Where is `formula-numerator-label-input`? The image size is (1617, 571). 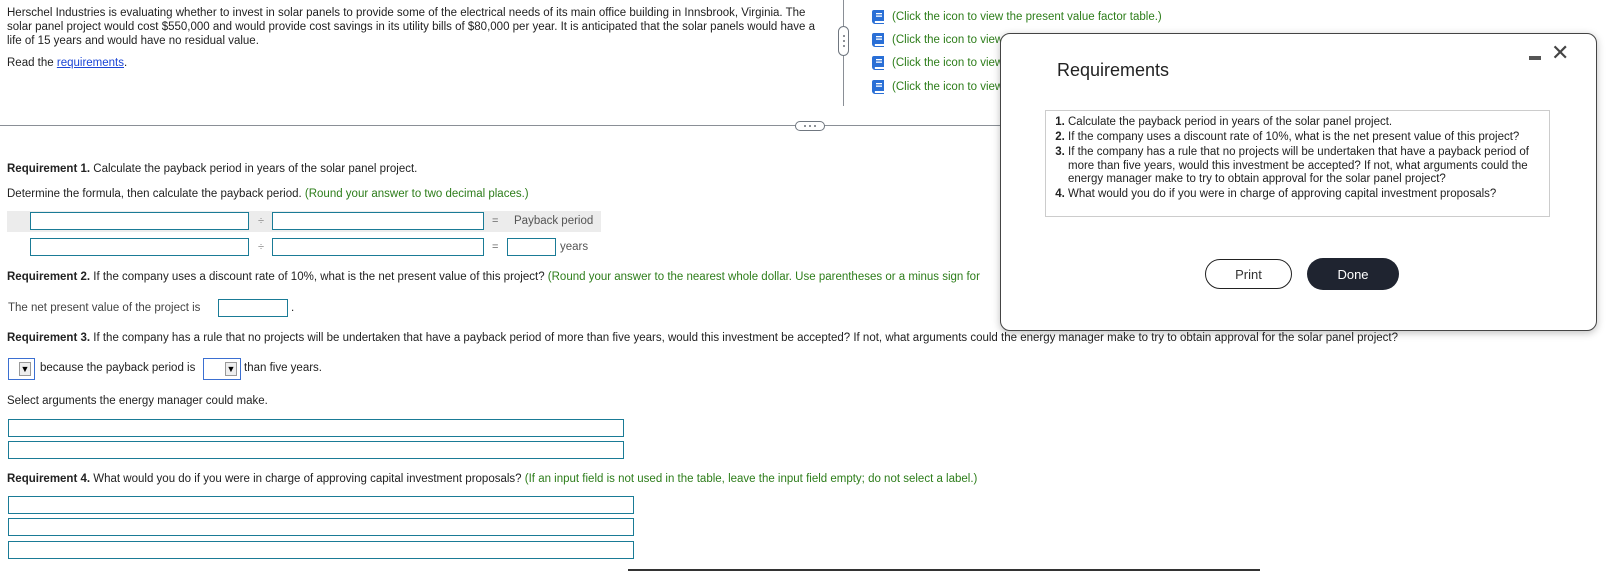
formula-numerator-label-input is located at coordinates (139, 221).